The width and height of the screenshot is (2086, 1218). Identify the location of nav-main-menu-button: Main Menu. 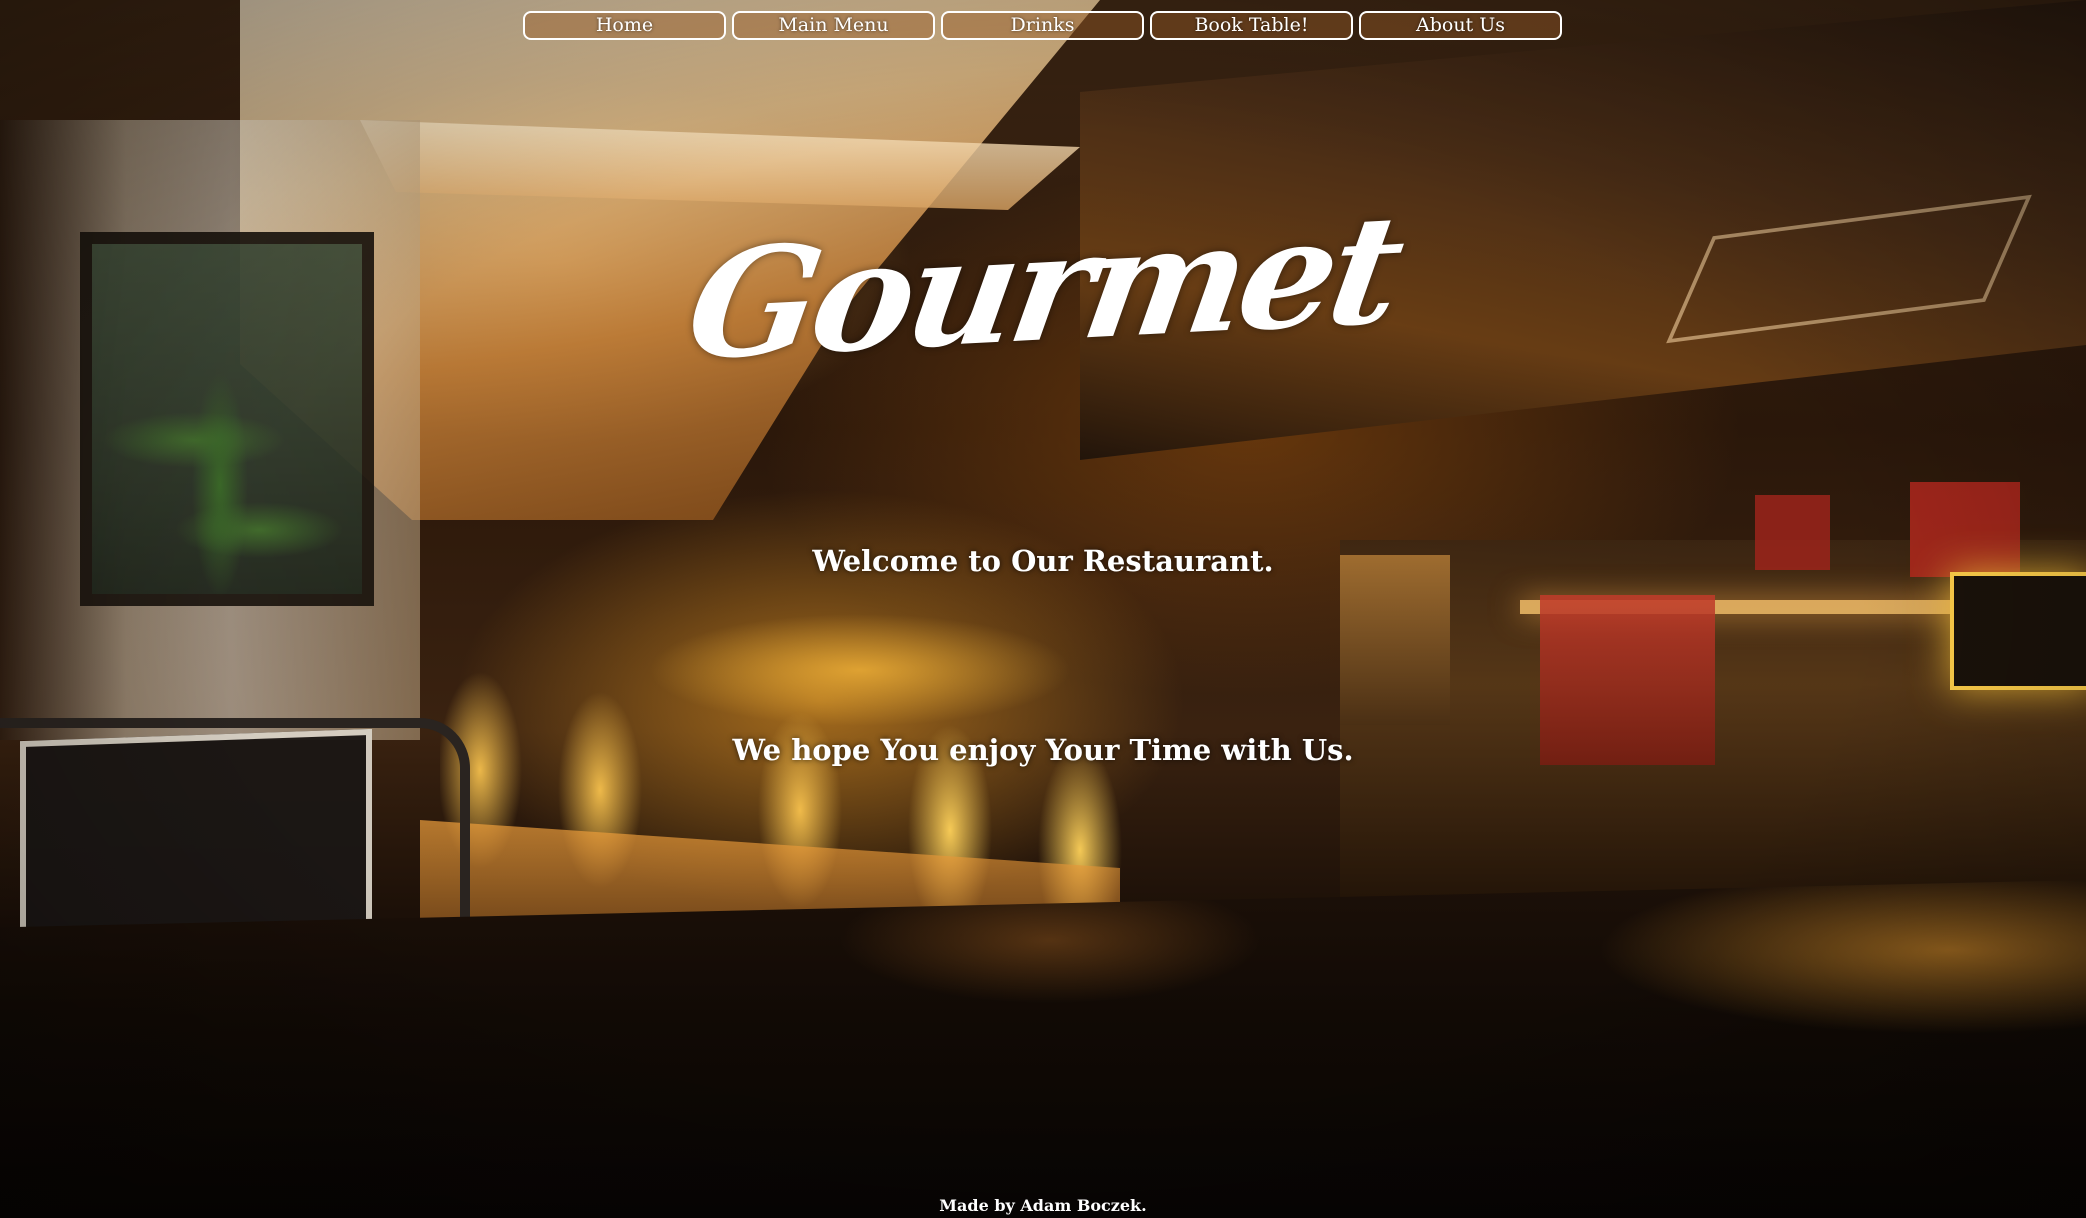
(833, 25).